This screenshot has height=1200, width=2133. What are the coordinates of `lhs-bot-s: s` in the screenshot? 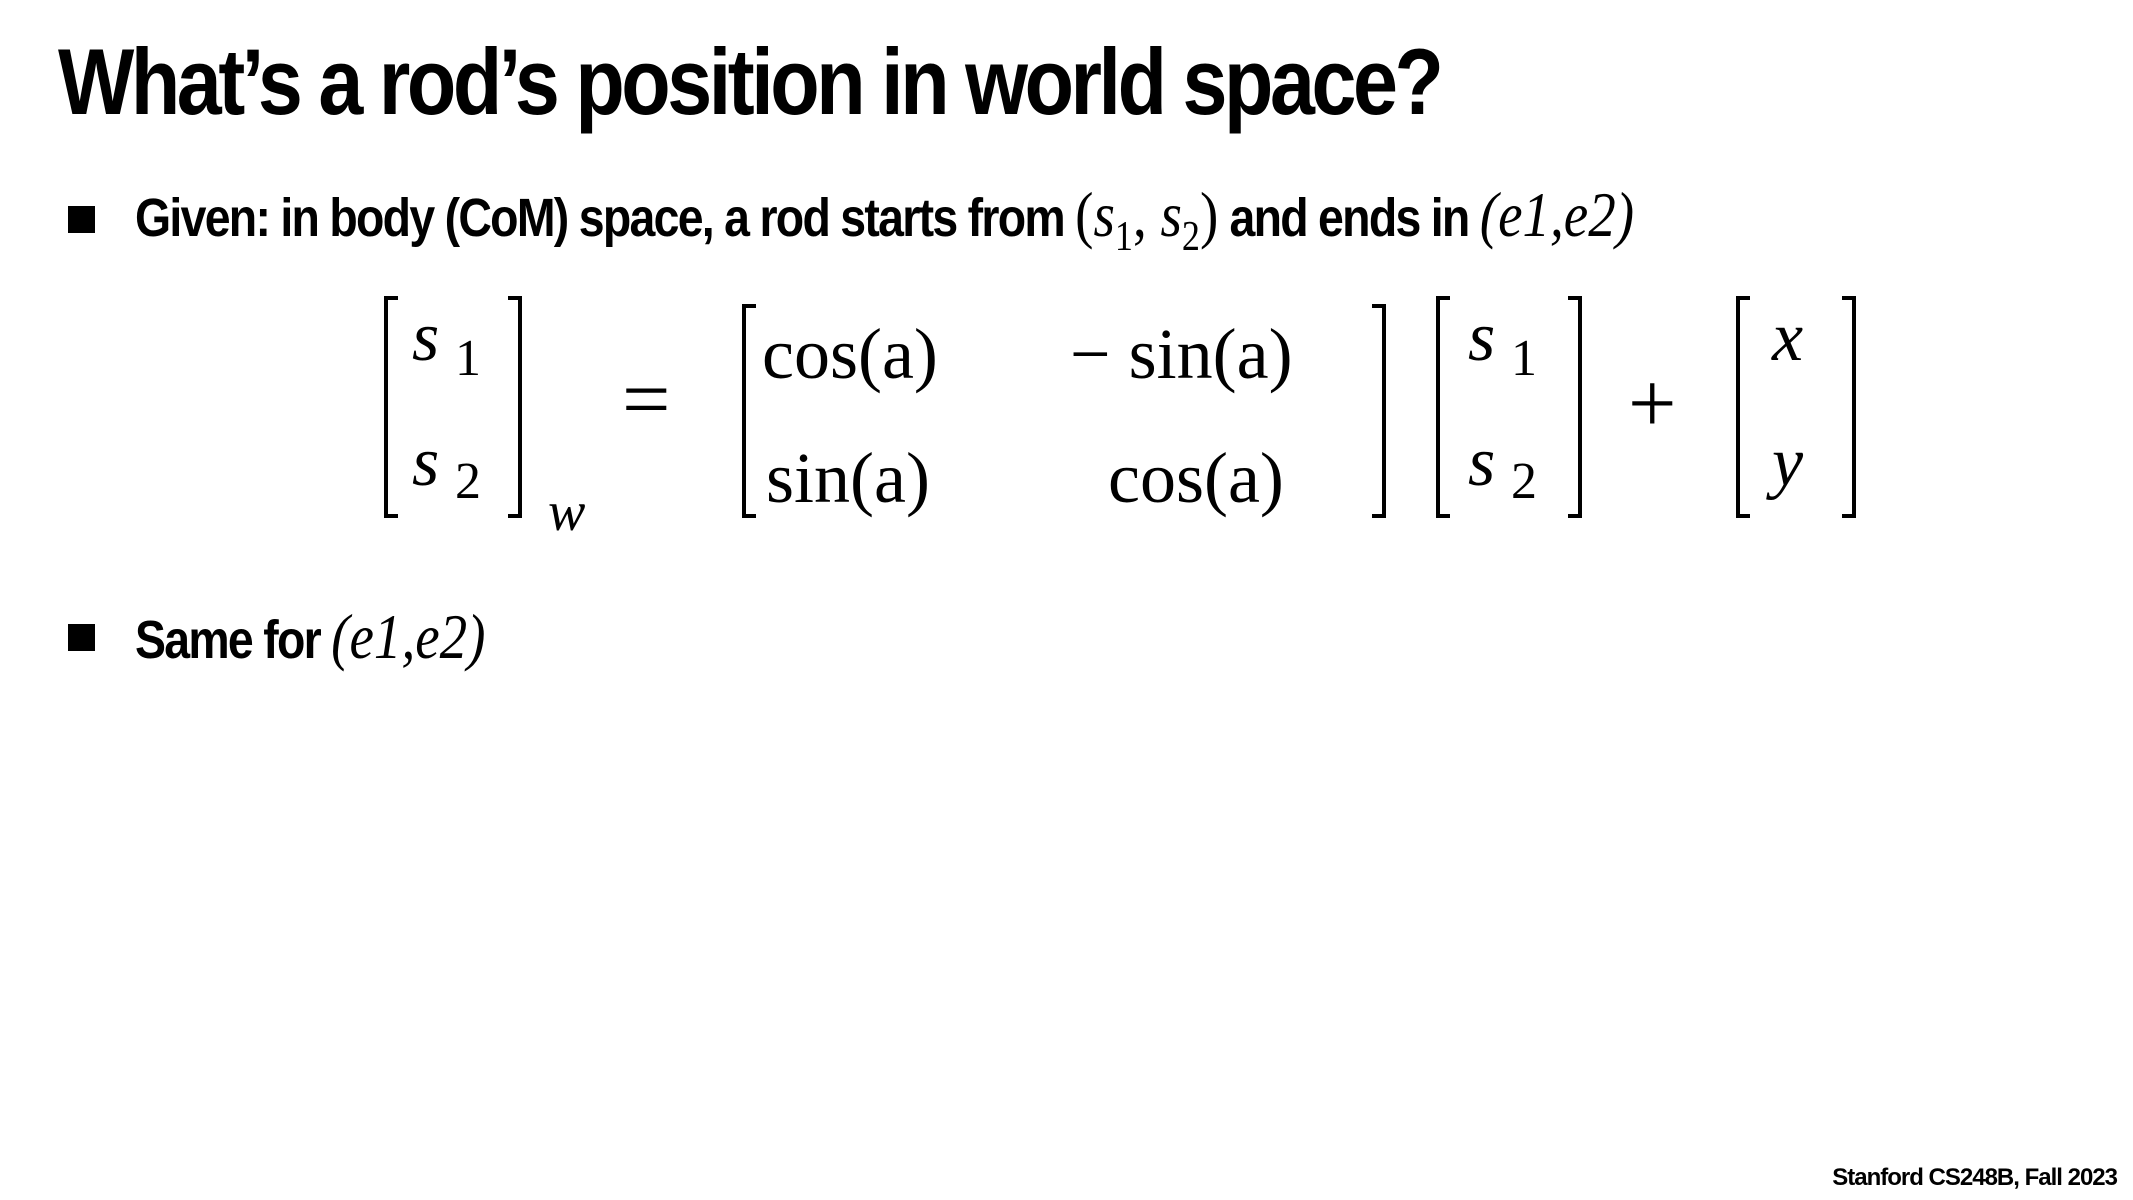 It's located at (425, 462).